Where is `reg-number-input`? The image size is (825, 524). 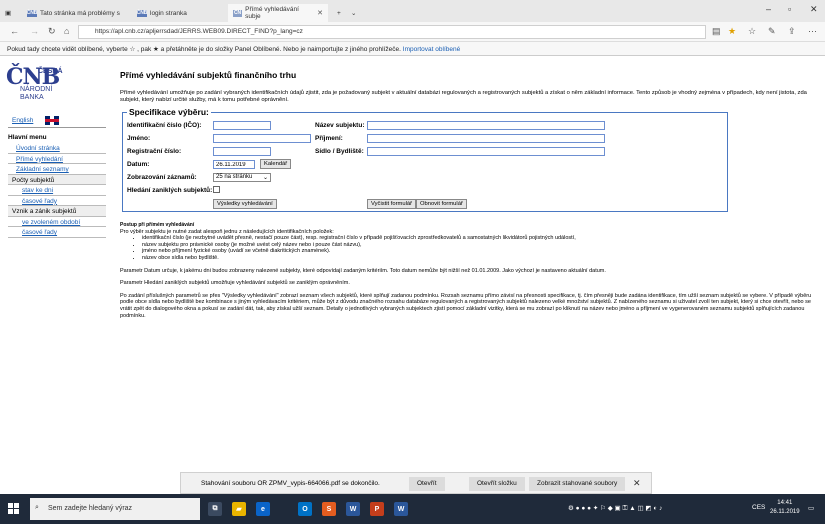
reg-number-input is located at coordinates (242, 151).